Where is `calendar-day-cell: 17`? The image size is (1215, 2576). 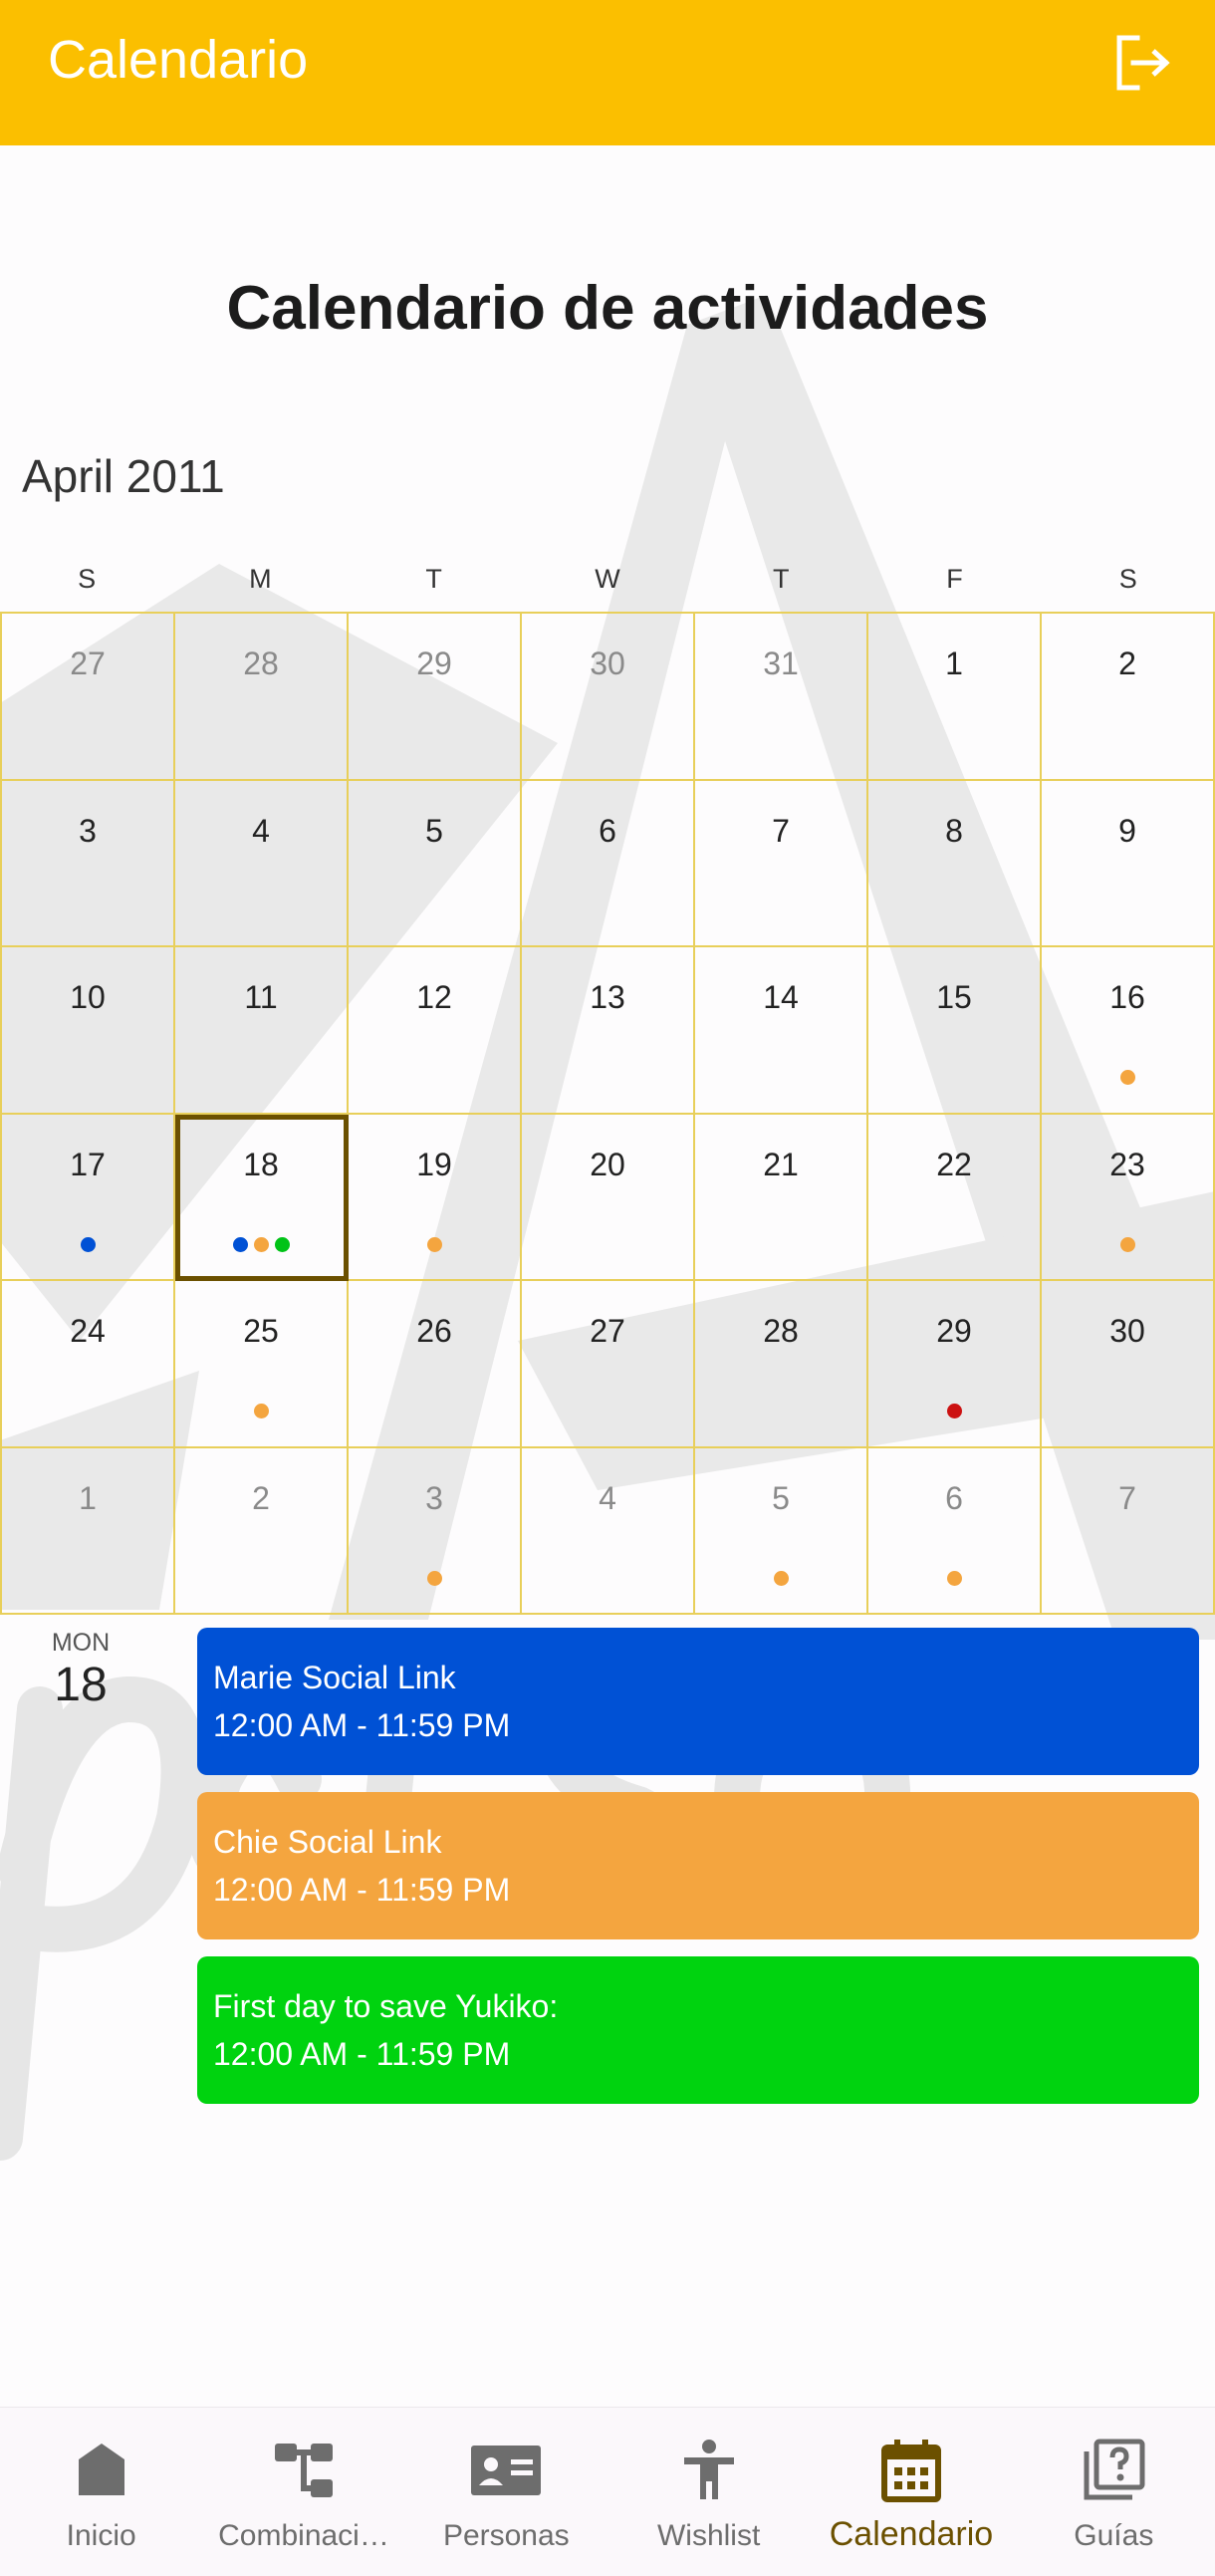 calendar-day-cell: 17 is located at coordinates (89, 1197).